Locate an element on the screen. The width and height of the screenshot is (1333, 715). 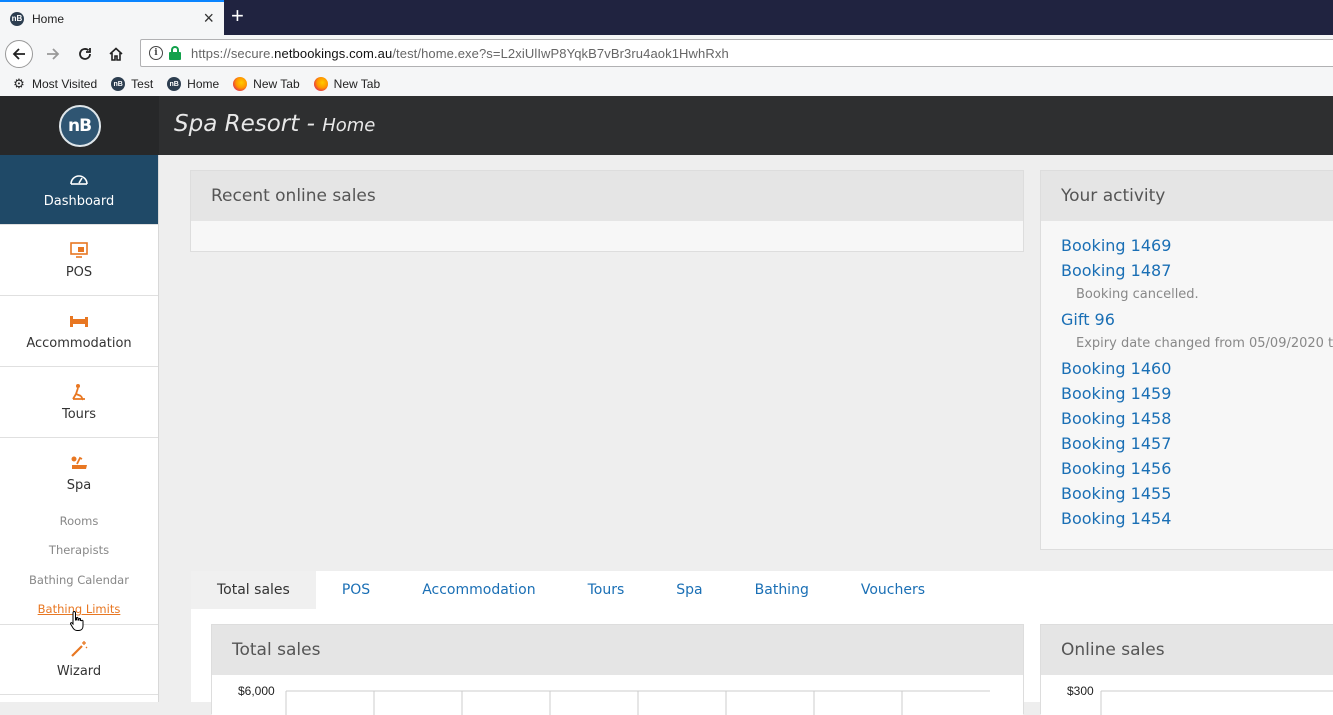
close-tab-icon: × is located at coordinates (208, 18).